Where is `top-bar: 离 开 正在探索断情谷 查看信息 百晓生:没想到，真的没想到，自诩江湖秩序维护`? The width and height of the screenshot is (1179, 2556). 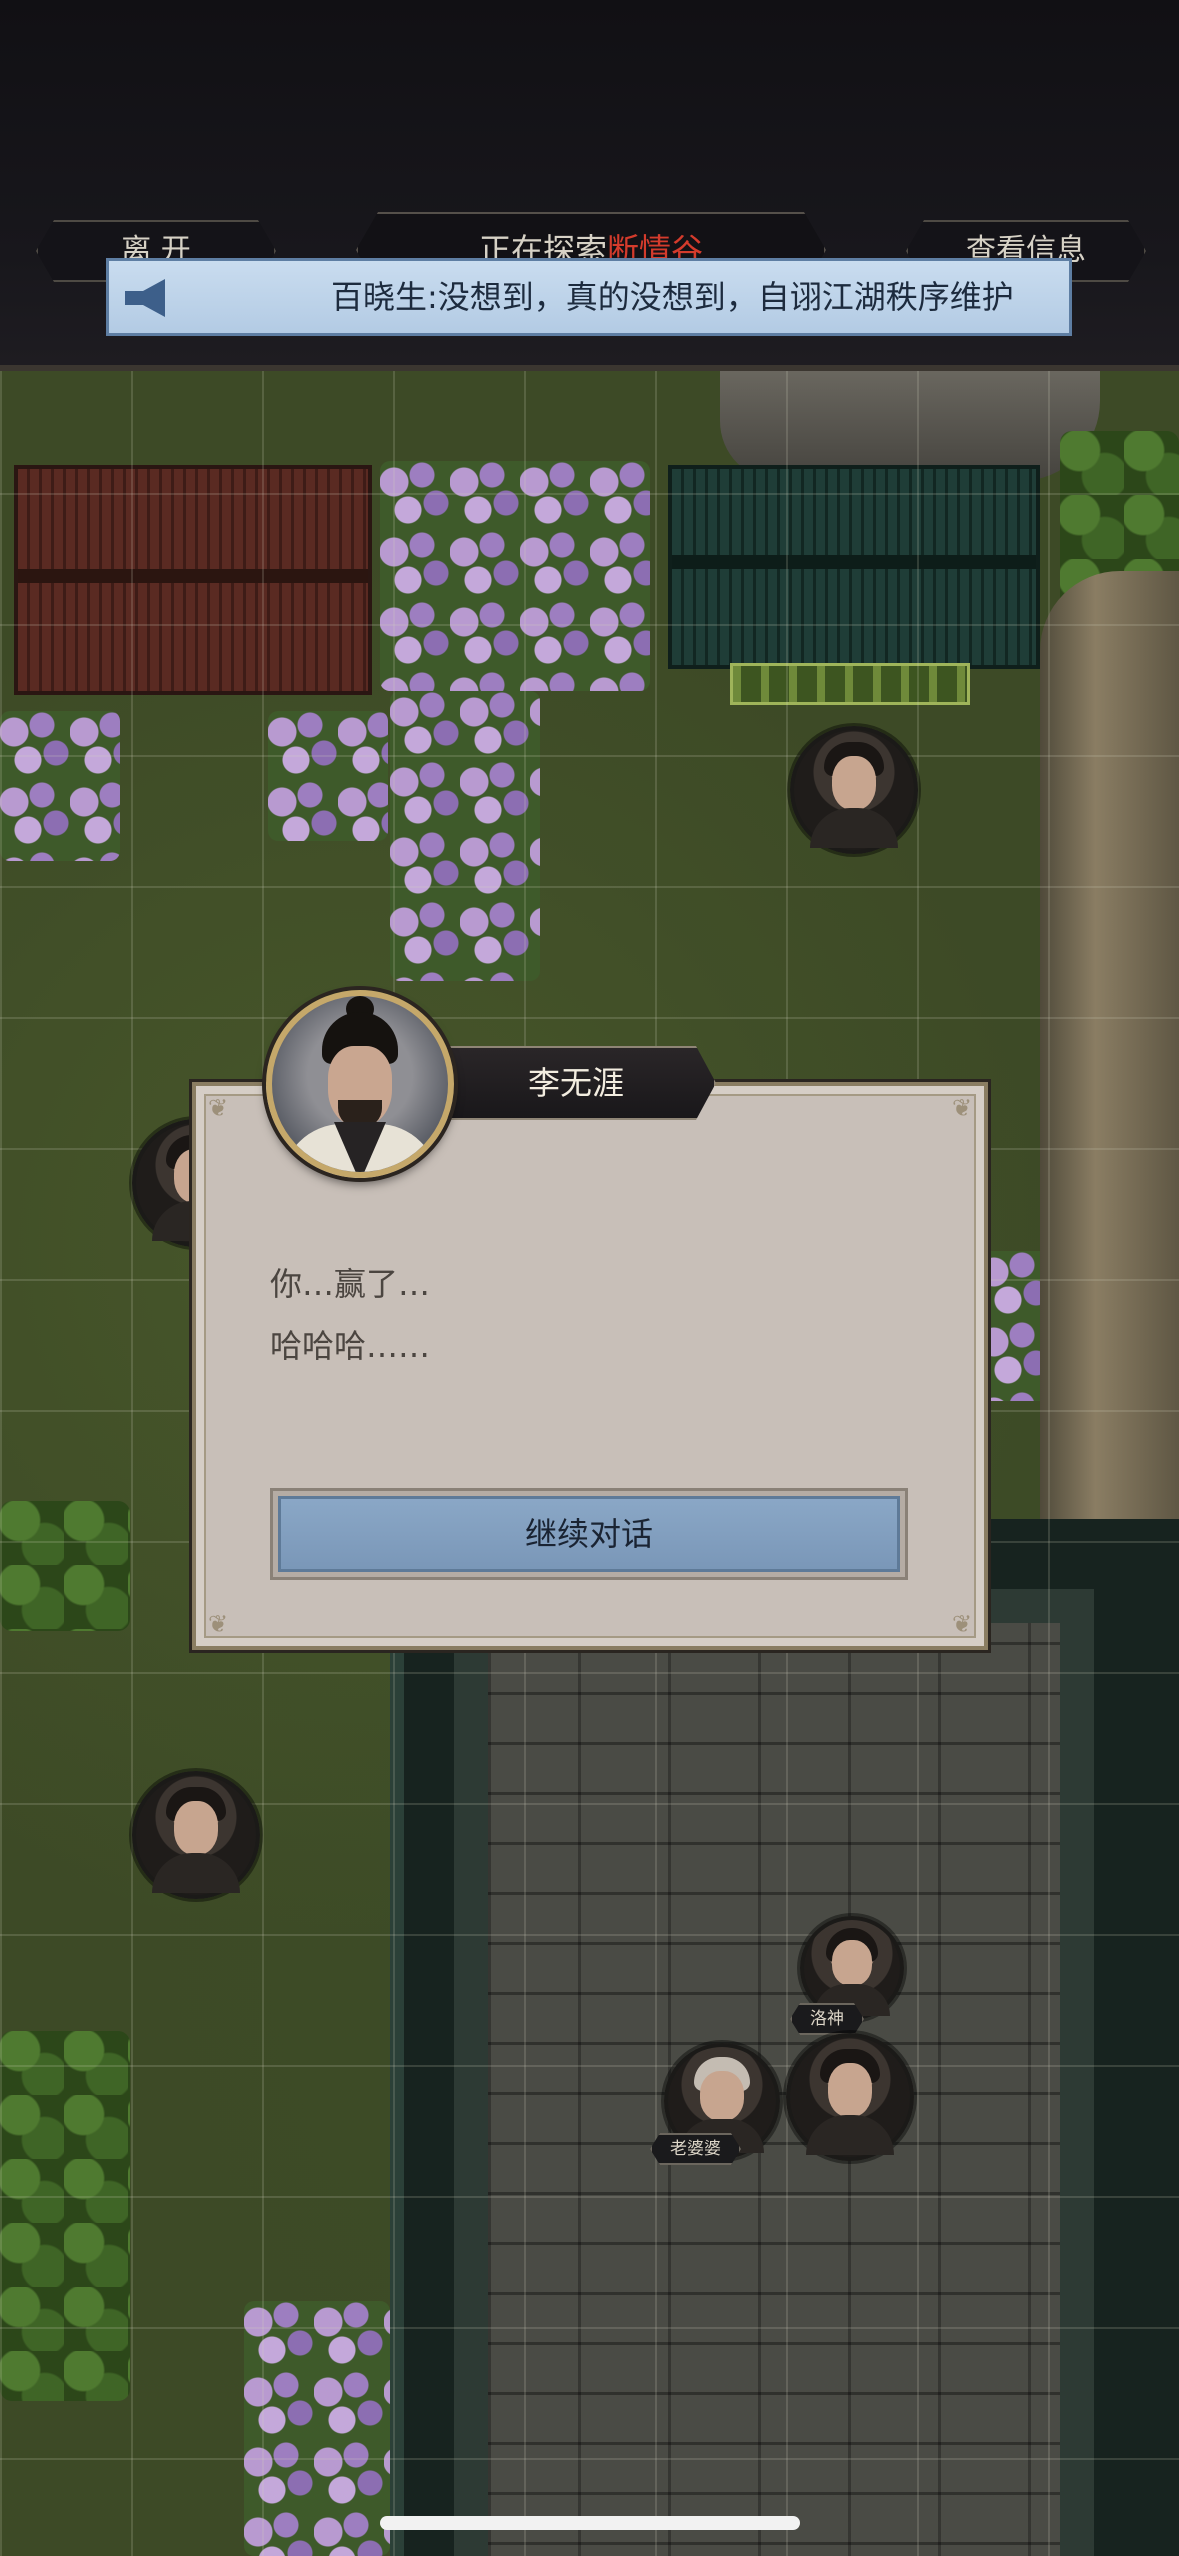 top-bar: 离 开 正在探索断情谷 查看信息 百晓生:没想到，真的没想到，自诩江湖秩序维护 is located at coordinates (589, 185).